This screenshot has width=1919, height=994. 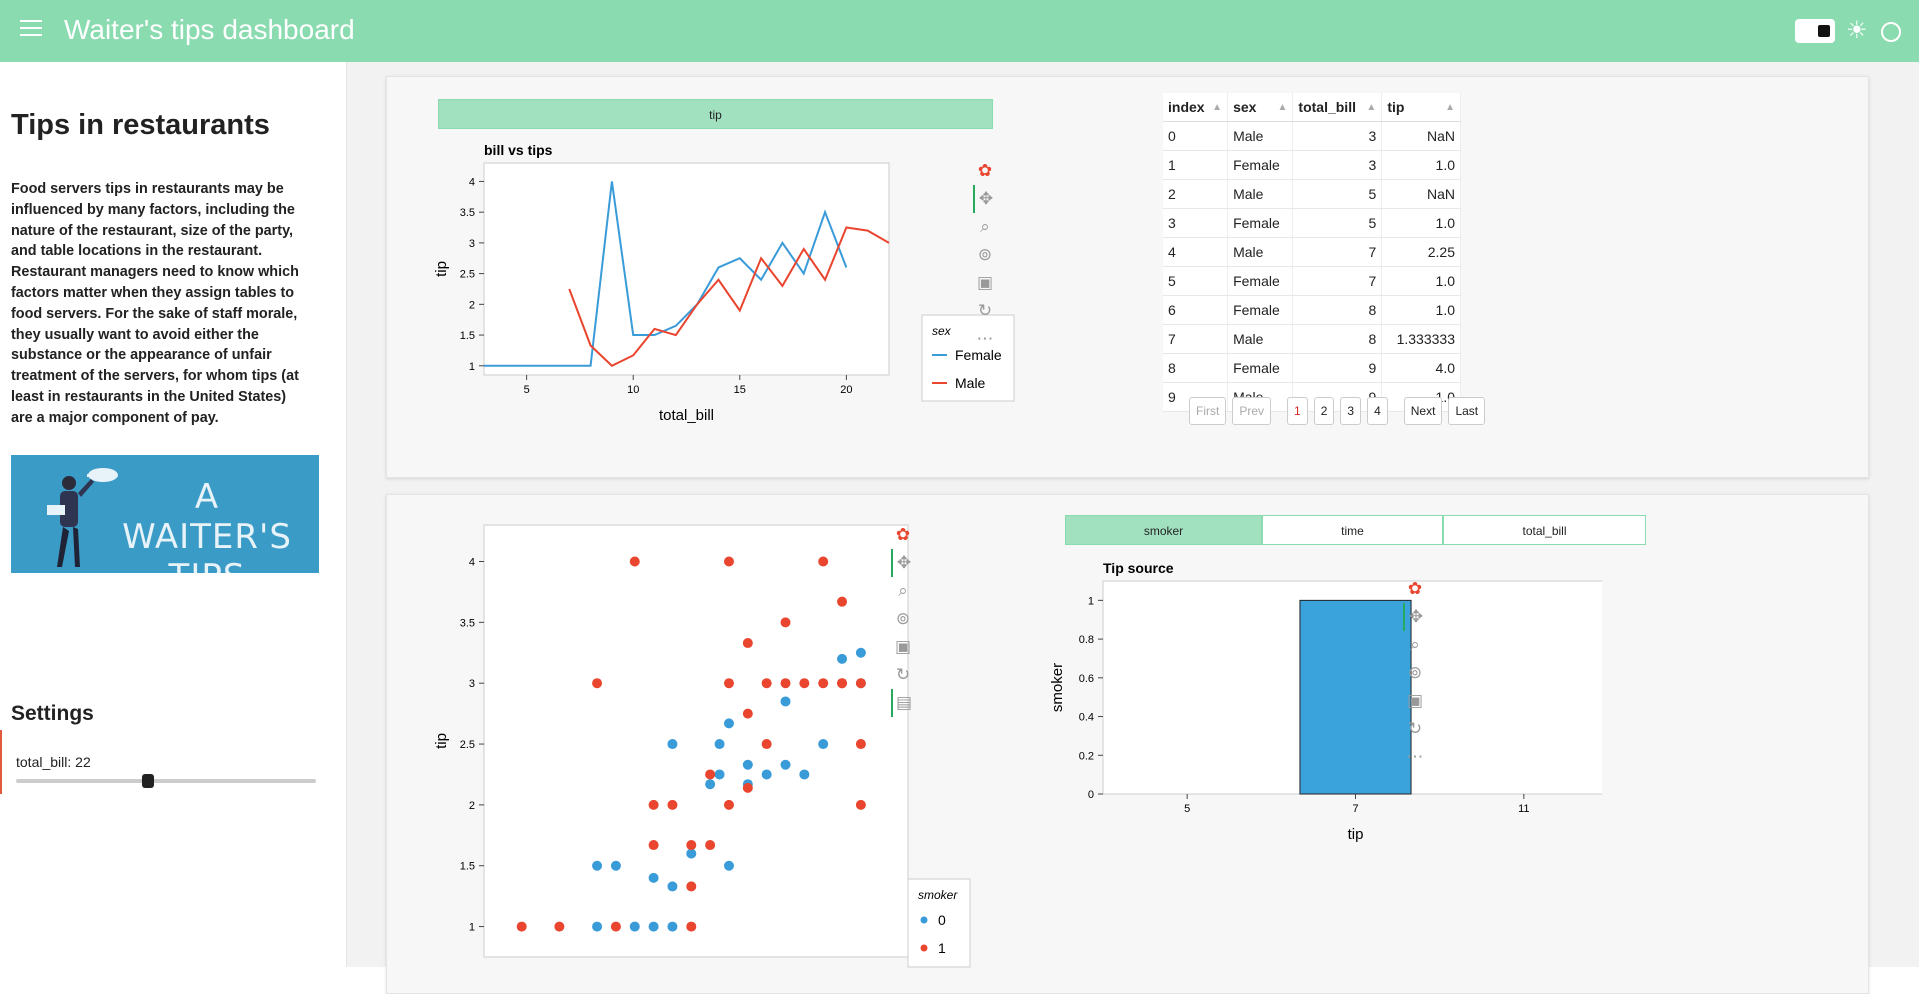 I want to click on table-row: 6 Female 8 1.0, so click(x=1312, y=310).